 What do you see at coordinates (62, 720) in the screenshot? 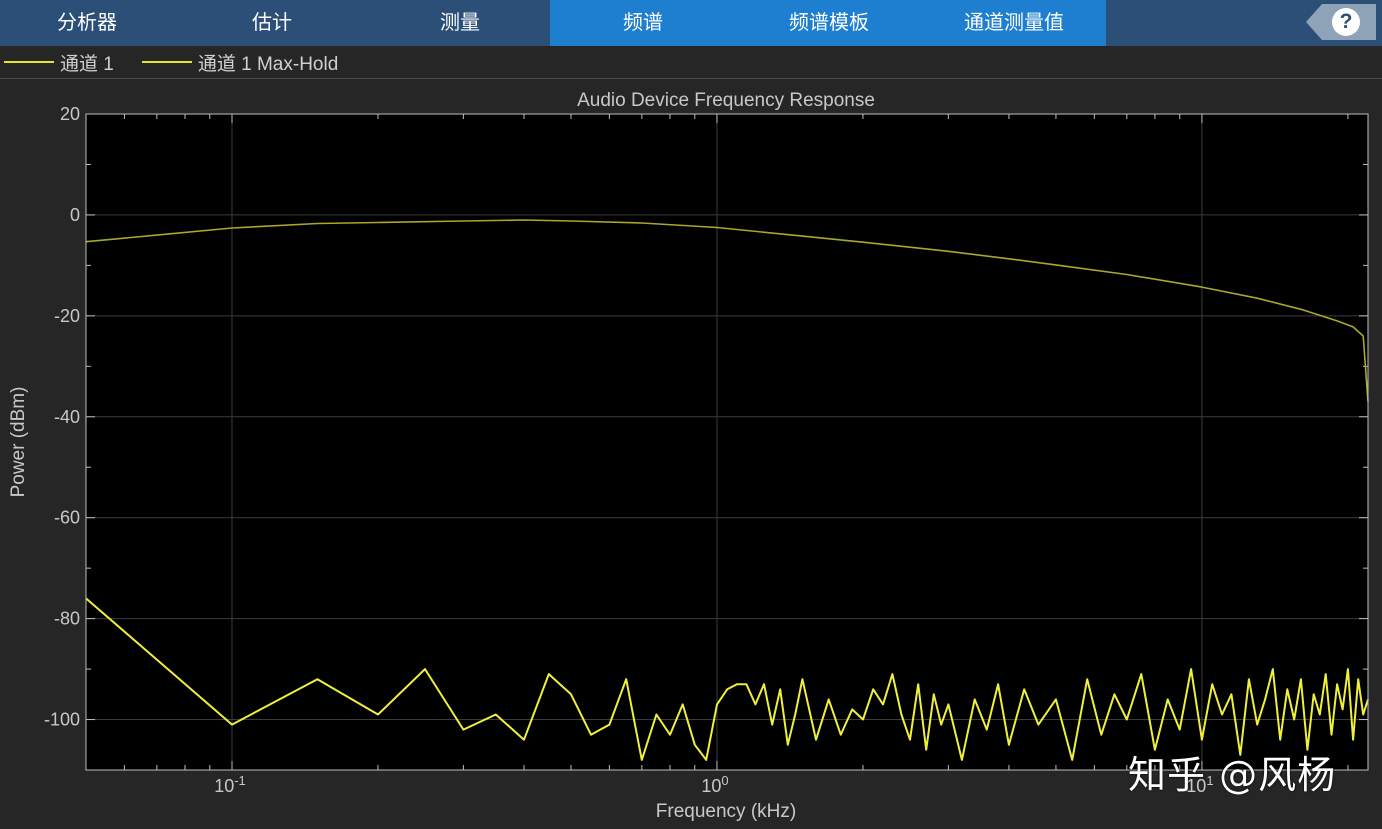
I see `y-tick-label: -100` at bounding box center [62, 720].